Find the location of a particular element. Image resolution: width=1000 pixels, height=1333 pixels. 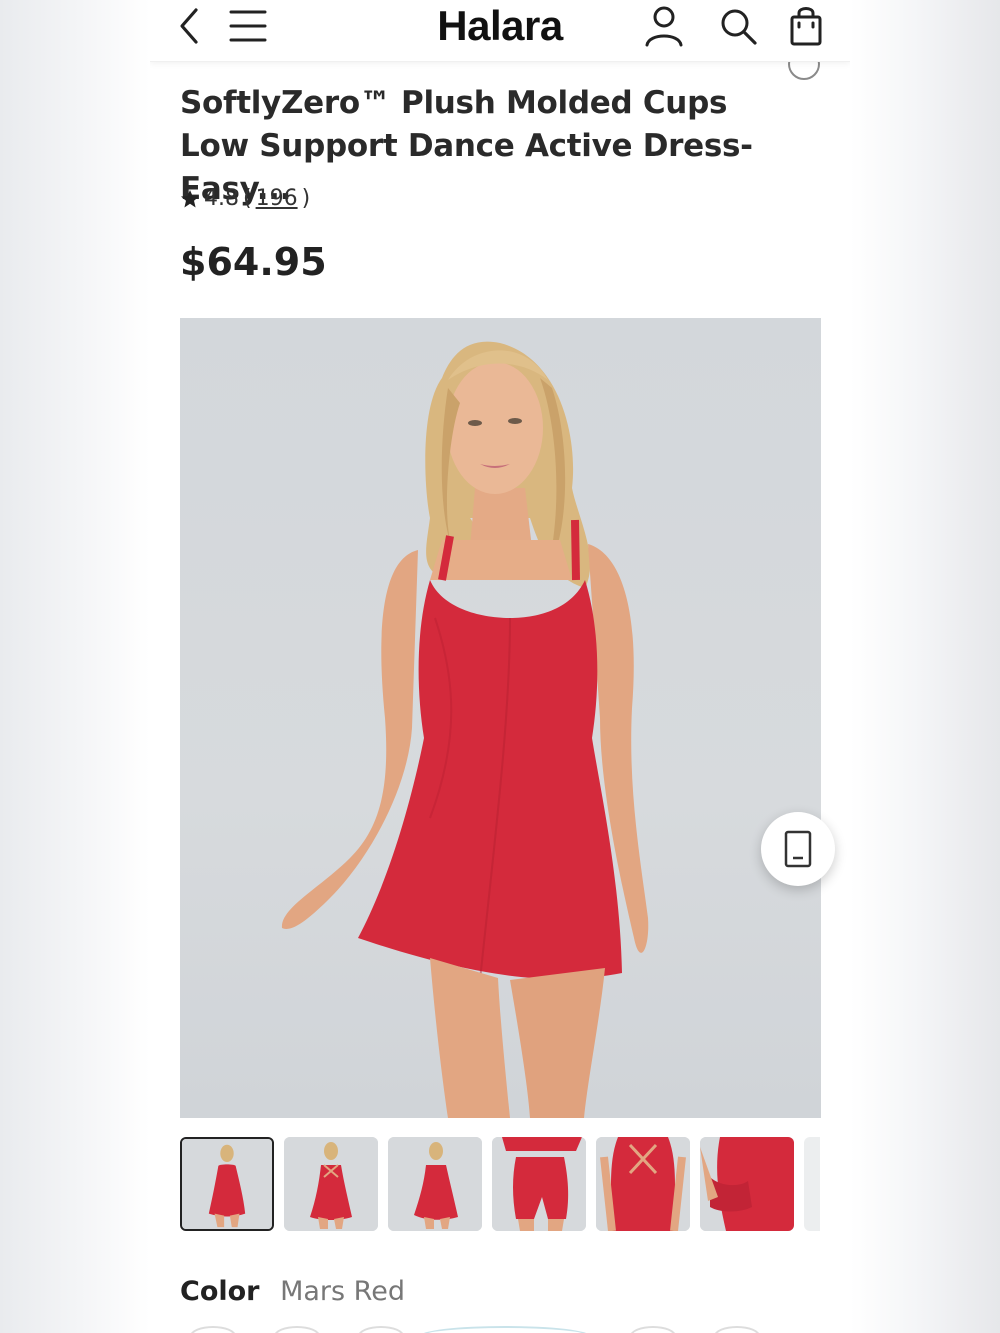

cart-button is located at coordinates (806, 26).